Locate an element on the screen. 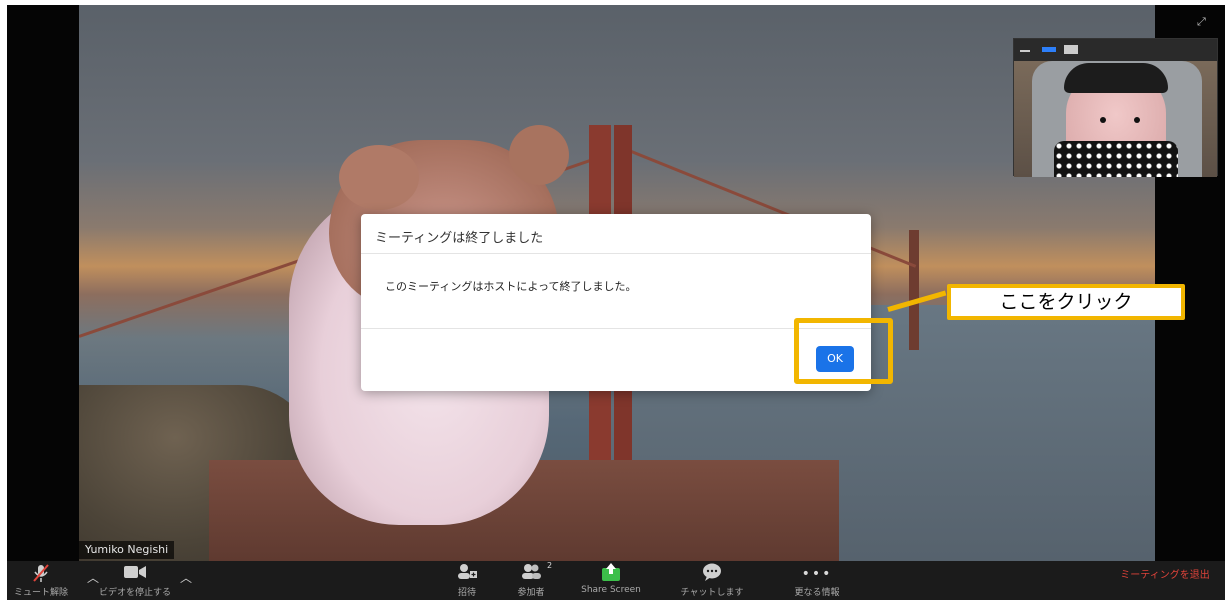 The width and height of the screenshot is (1232, 600). mute-button: ミュート解除 is located at coordinates (41, 580).